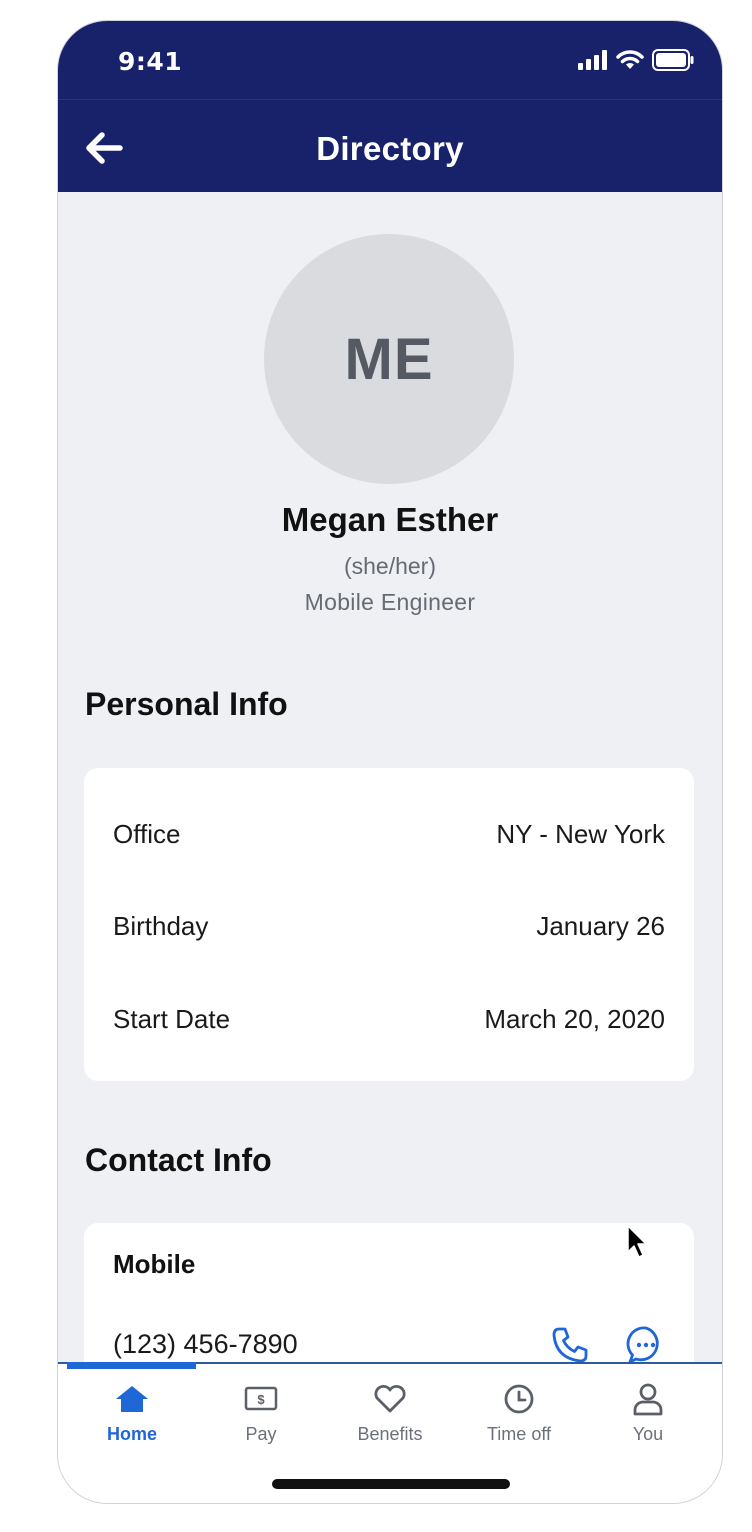 This screenshot has height=1532, width=752. Describe the element at coordinates (131, 1434) in the screenshot. I see `tab-label: Home` at that location.